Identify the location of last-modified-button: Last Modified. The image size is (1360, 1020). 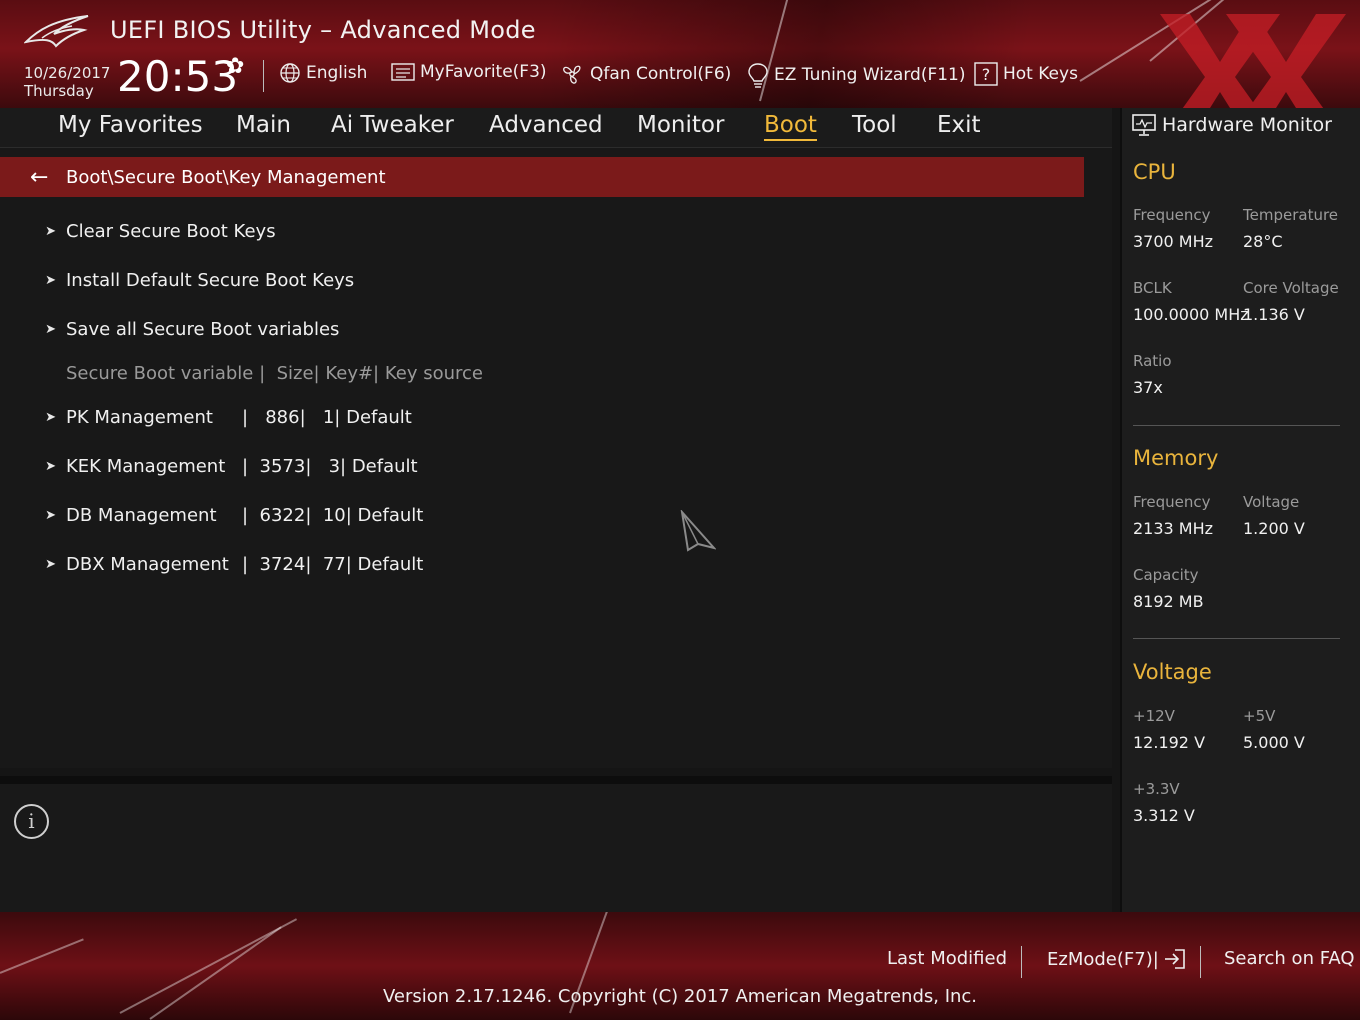
(947, 958).